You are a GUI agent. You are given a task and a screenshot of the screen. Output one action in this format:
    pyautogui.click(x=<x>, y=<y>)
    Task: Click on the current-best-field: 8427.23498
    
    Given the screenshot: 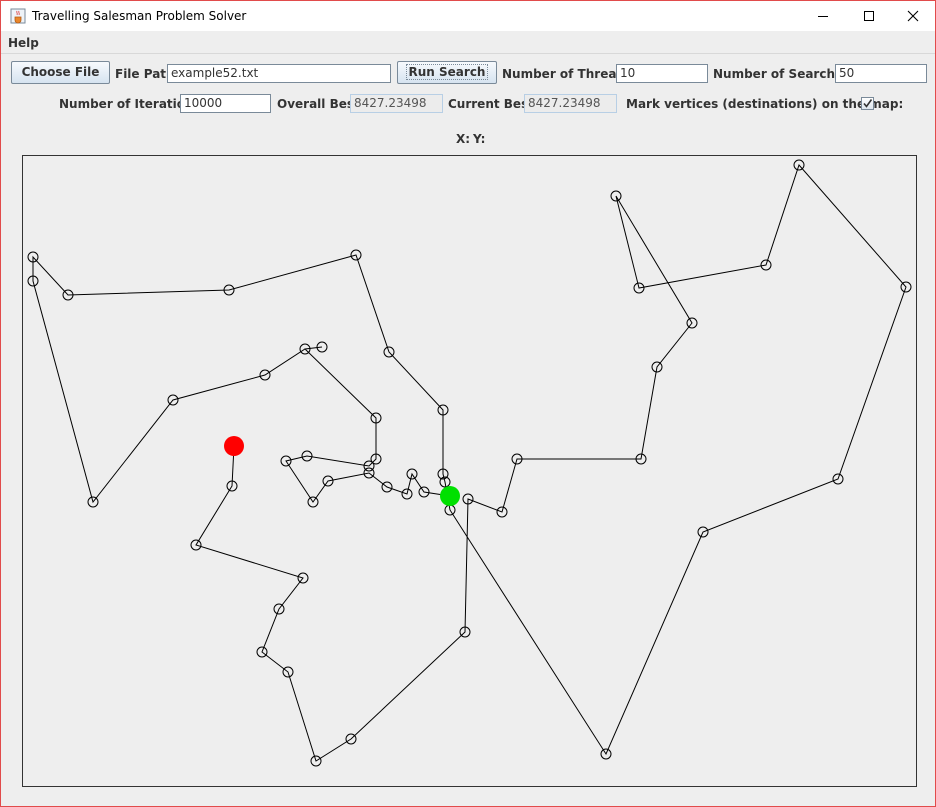 What is the action you would take?
    pyautogui.click(x=570, y=103)
    